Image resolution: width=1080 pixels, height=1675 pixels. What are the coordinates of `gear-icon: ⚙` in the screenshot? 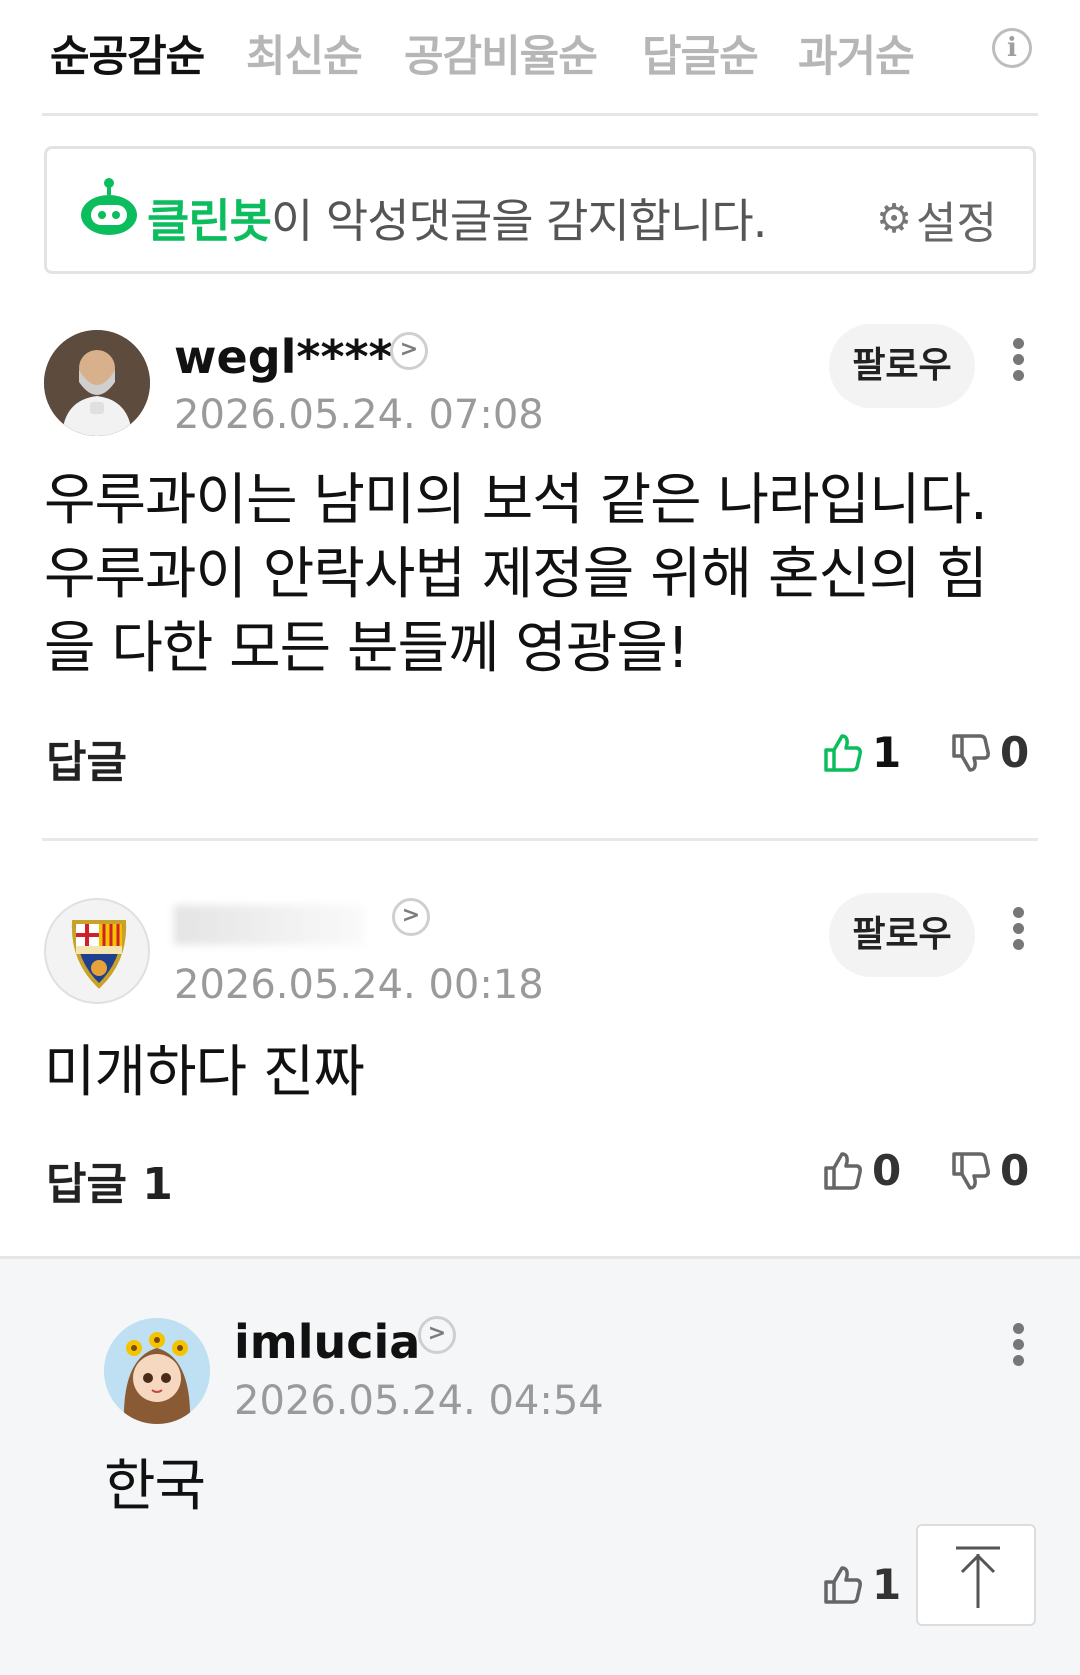 It's located at (894, 219).